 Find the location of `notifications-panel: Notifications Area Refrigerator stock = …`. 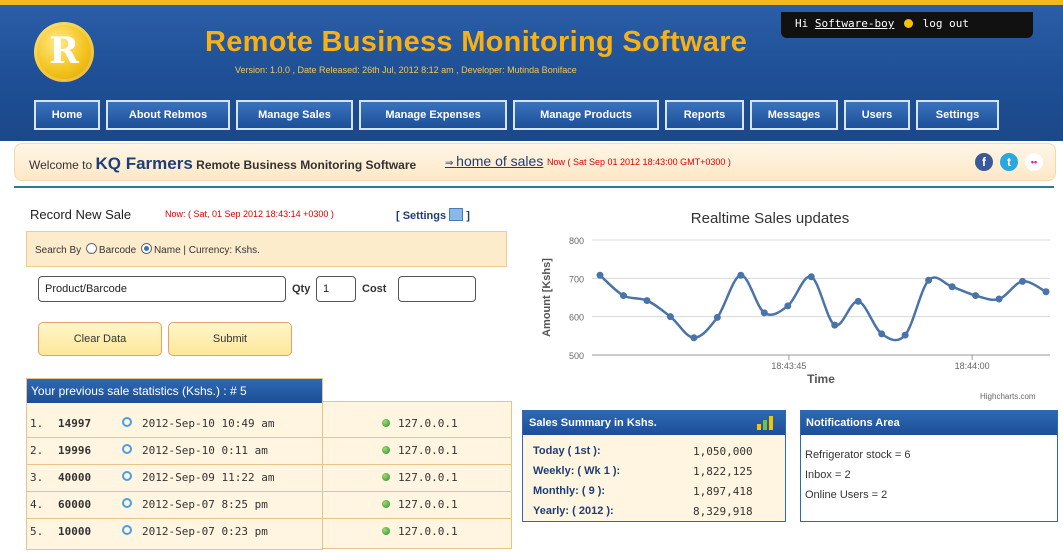

notifications-panel: Notifications Area Refrigerator stock = … is located at coordinates (929, 466).